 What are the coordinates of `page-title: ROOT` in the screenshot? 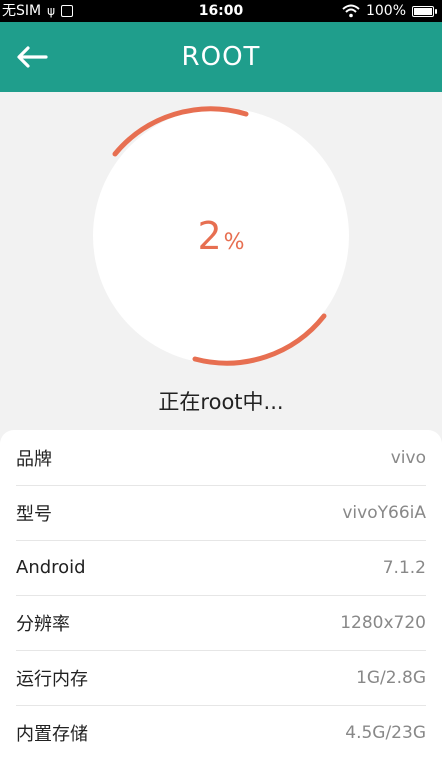 It's located at (221, 57).